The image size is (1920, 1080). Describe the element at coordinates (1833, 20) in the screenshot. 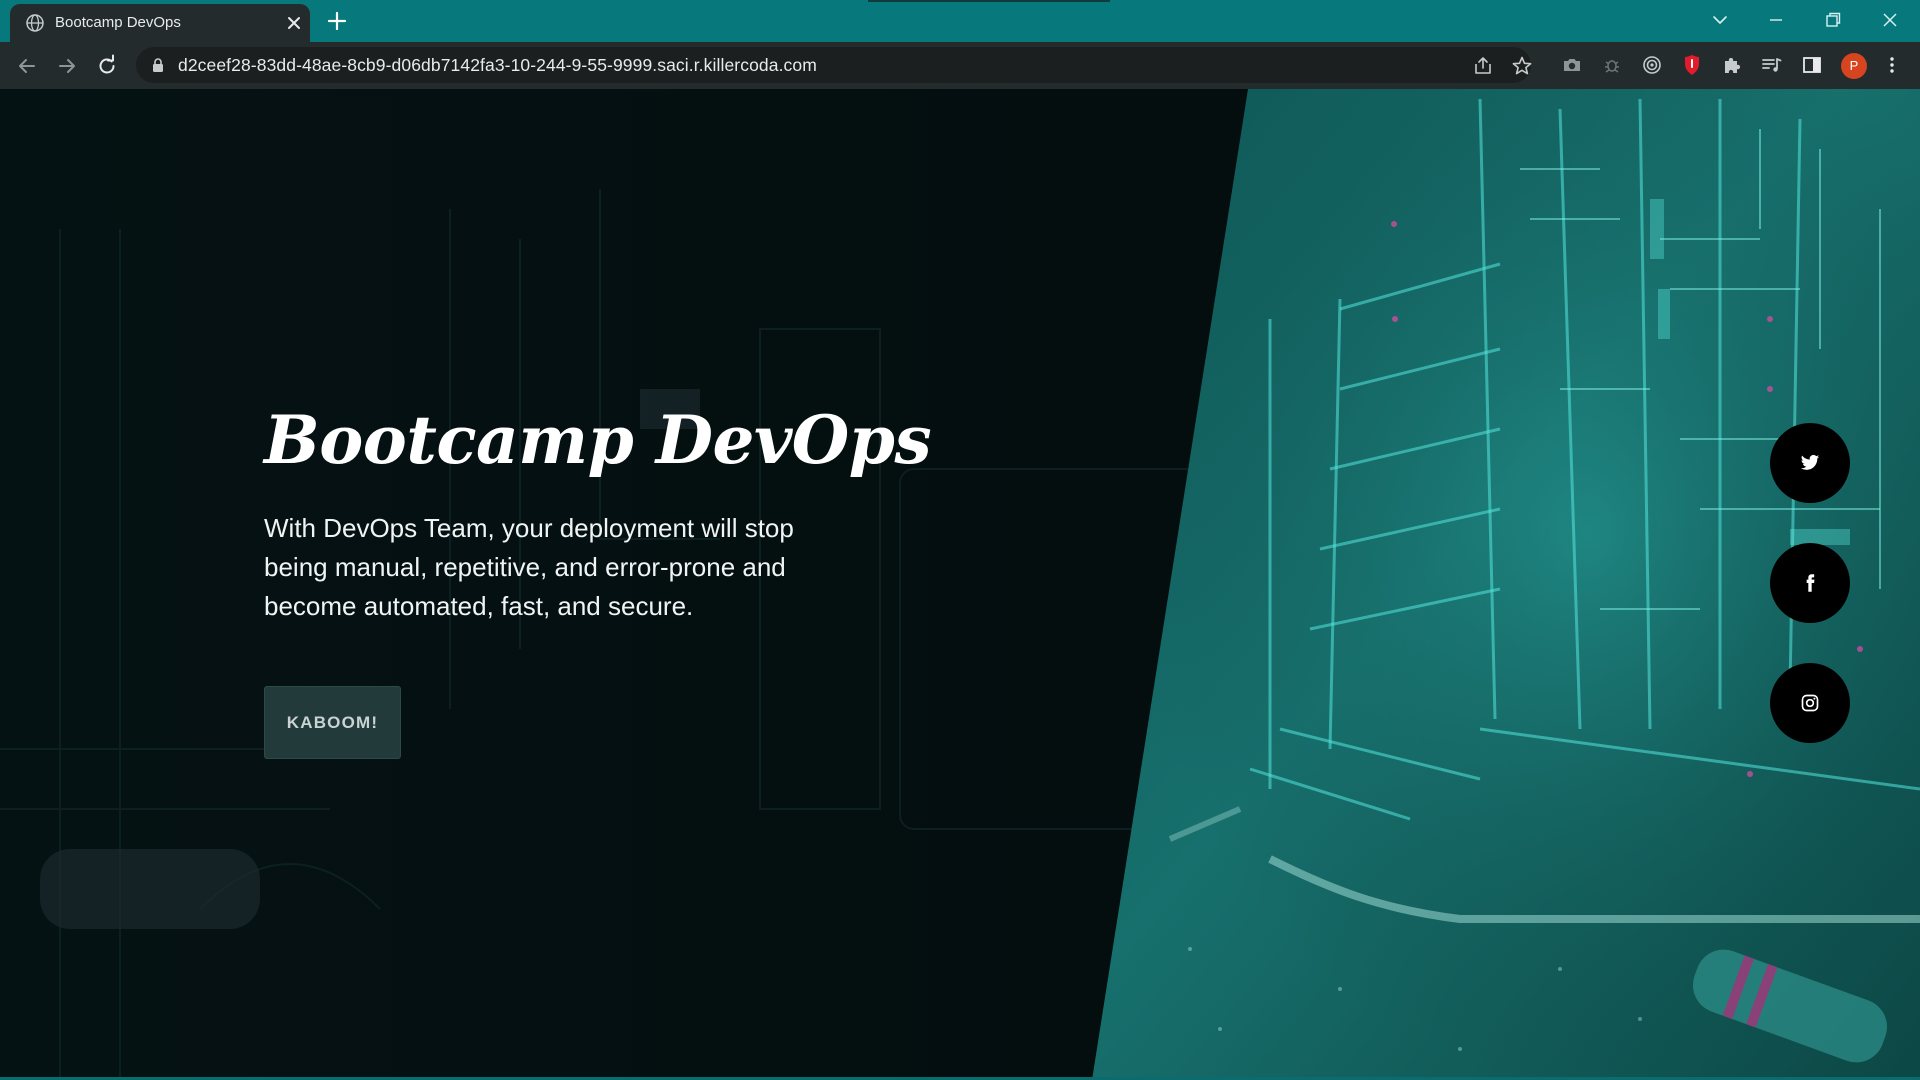

I see `restore-icon` at that location.